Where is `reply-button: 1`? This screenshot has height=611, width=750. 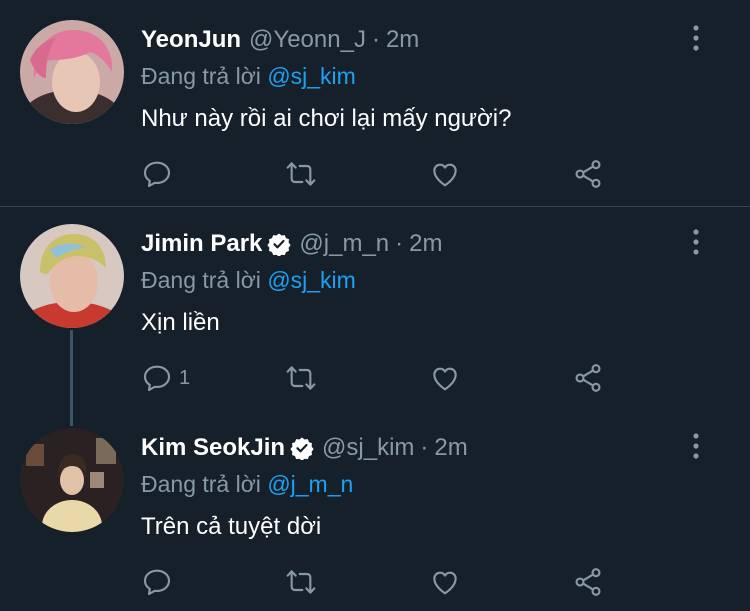
reply-button: 1 is located at coordinates (165, 378).